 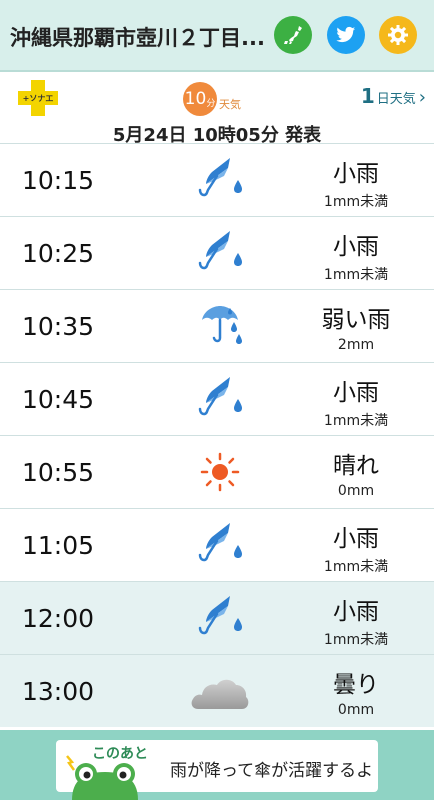 I want to click on ten-minute-unit: 分, so click(x=211, y=103).